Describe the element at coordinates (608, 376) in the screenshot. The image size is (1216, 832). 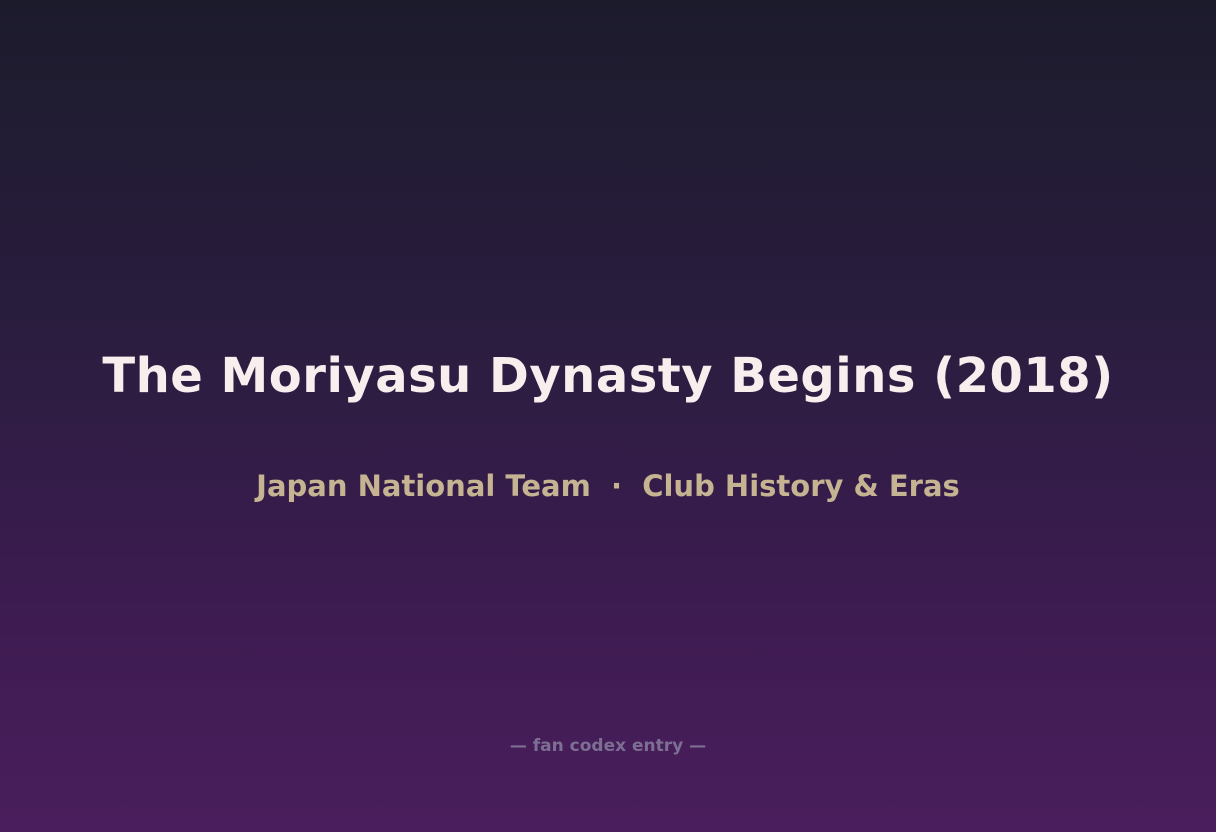
I see `page-title: The Moriyasu Dynasty Begins (2018)` at that location.